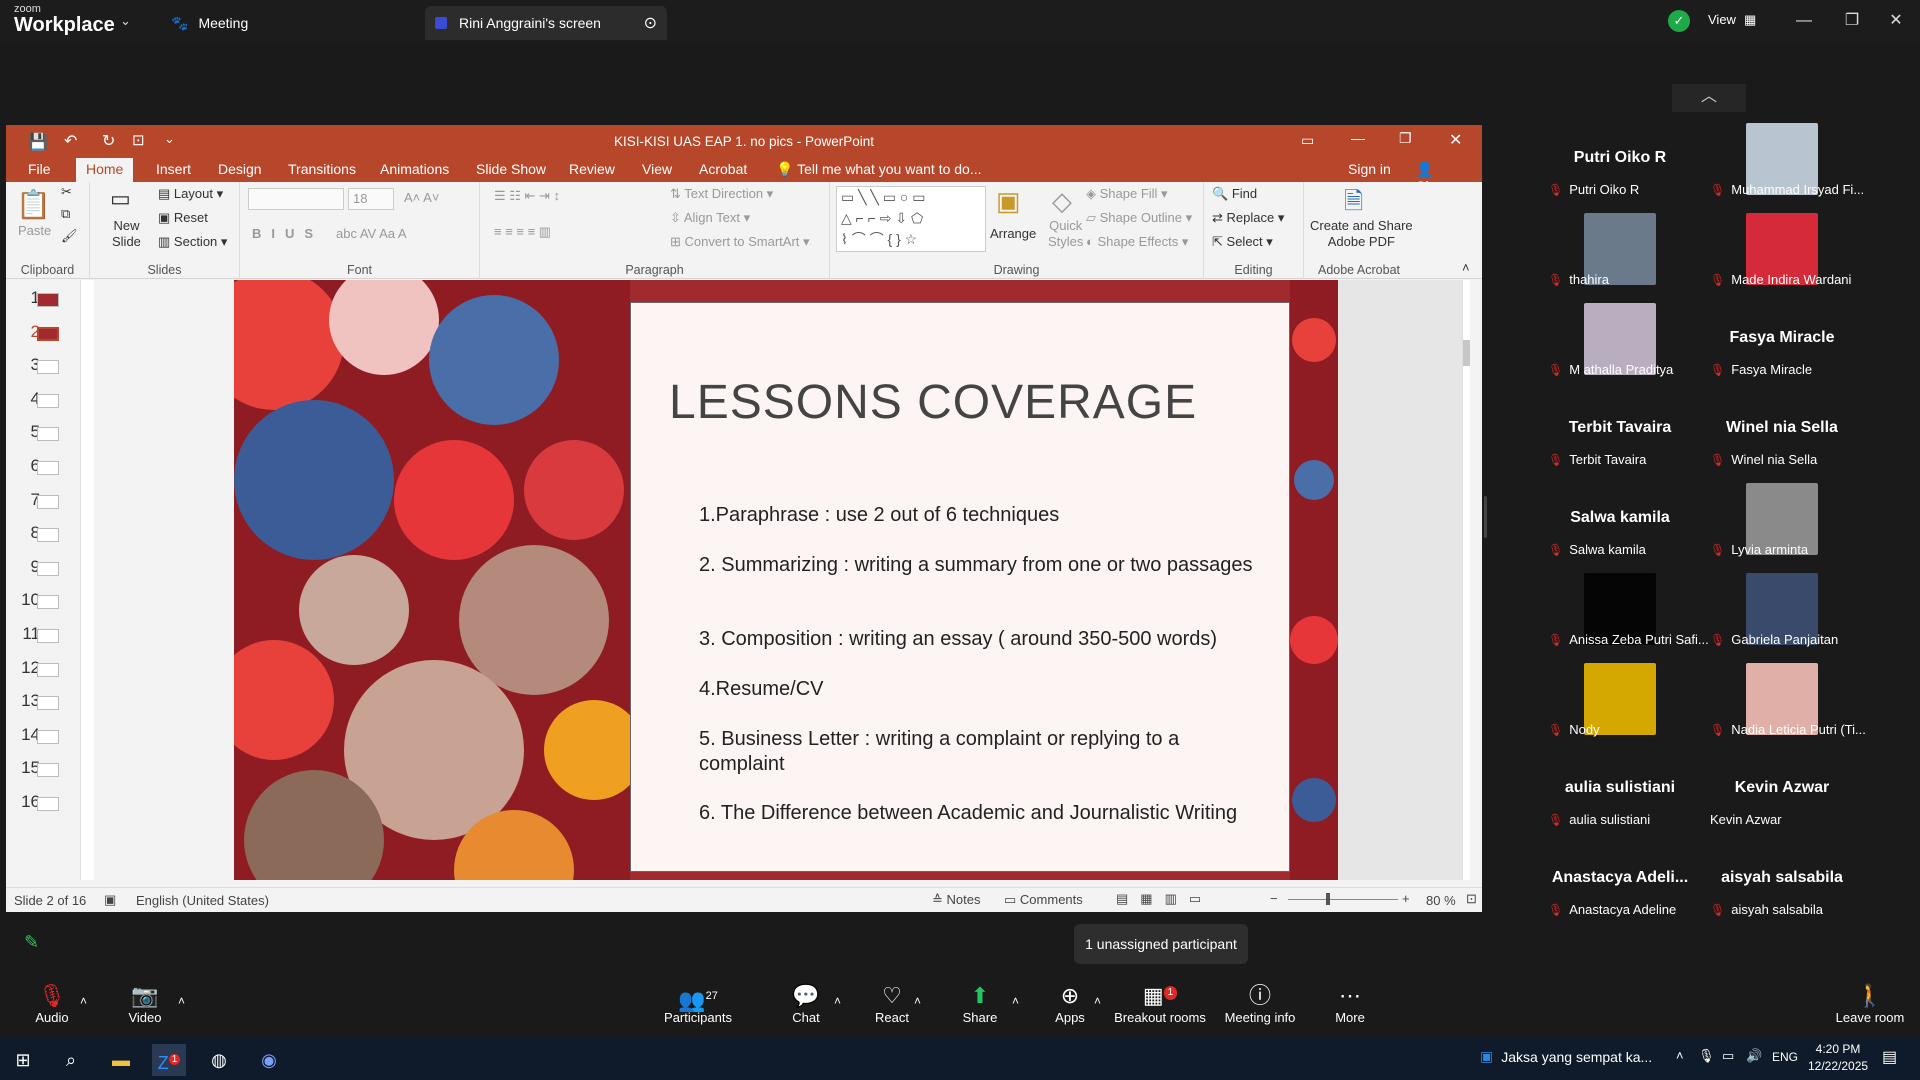 The height and width of the screenshot is (1080, 1920). Describe the element at coordinates (1804, 21) in the screenshot. I see `minimize-button: —` at that location.